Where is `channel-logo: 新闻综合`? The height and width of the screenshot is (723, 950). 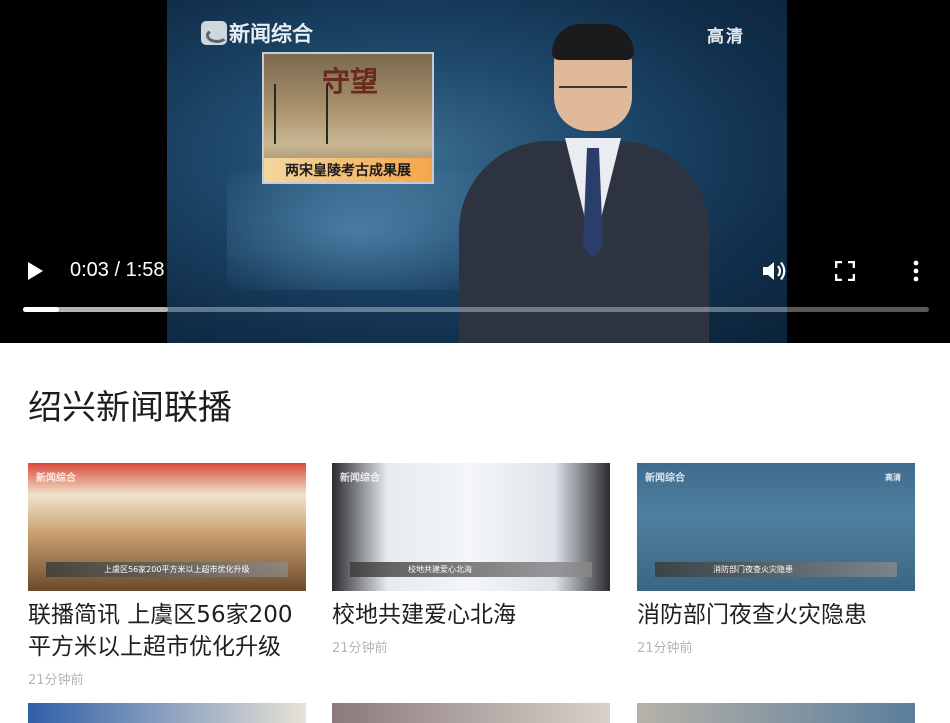
channel-logo: 新闻综合 is located at coordinates (257, 33).